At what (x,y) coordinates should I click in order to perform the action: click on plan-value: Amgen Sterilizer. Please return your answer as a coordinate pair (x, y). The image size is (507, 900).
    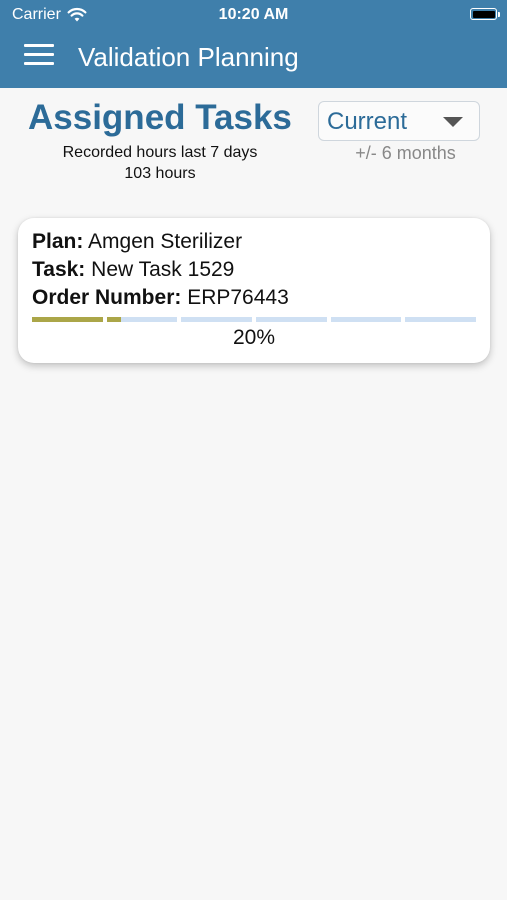
    Looking at the image, I should click on (165, 241).